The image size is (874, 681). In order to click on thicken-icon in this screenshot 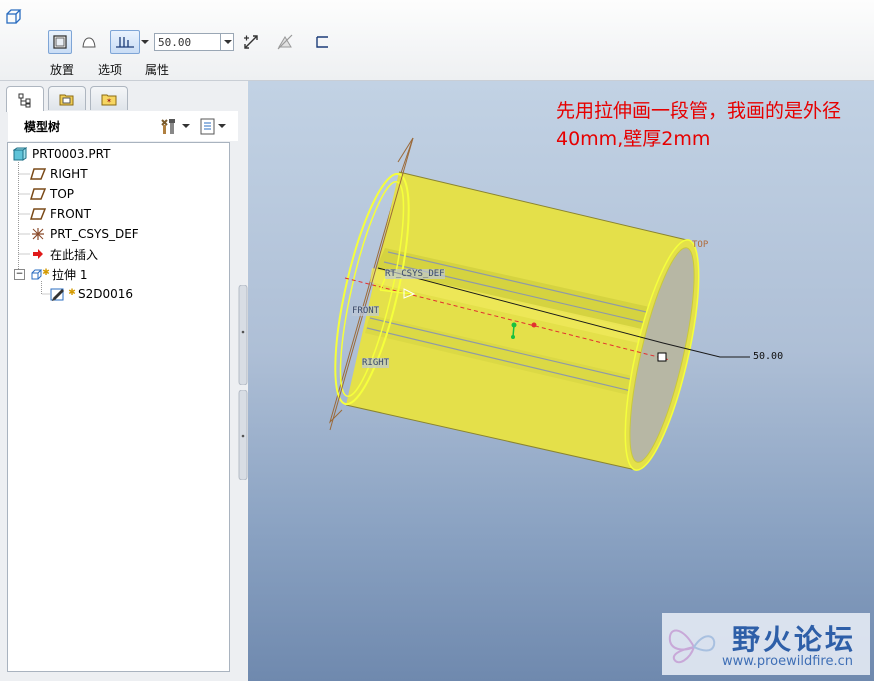, I will do `click(322, 42)`.